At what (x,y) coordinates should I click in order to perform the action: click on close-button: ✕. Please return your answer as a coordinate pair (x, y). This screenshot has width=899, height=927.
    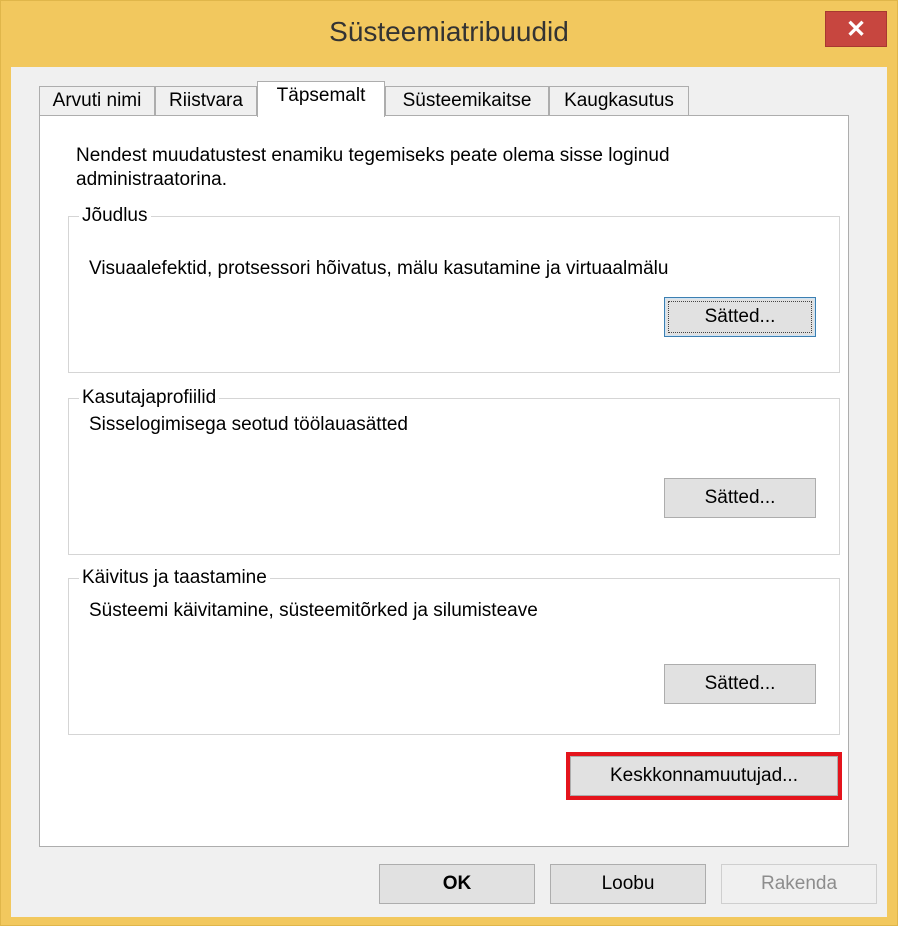
    Looking at the image, I should click on (856, 29).